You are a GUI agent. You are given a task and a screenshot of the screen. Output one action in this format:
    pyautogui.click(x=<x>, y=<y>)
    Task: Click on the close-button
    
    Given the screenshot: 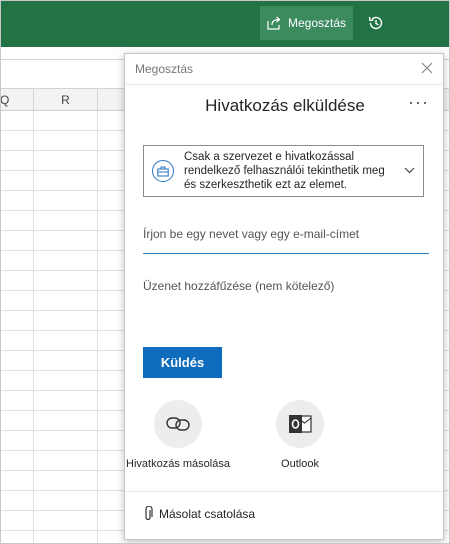 What is the action you would take?
    pyautogui.click(x=427, y=68)
    